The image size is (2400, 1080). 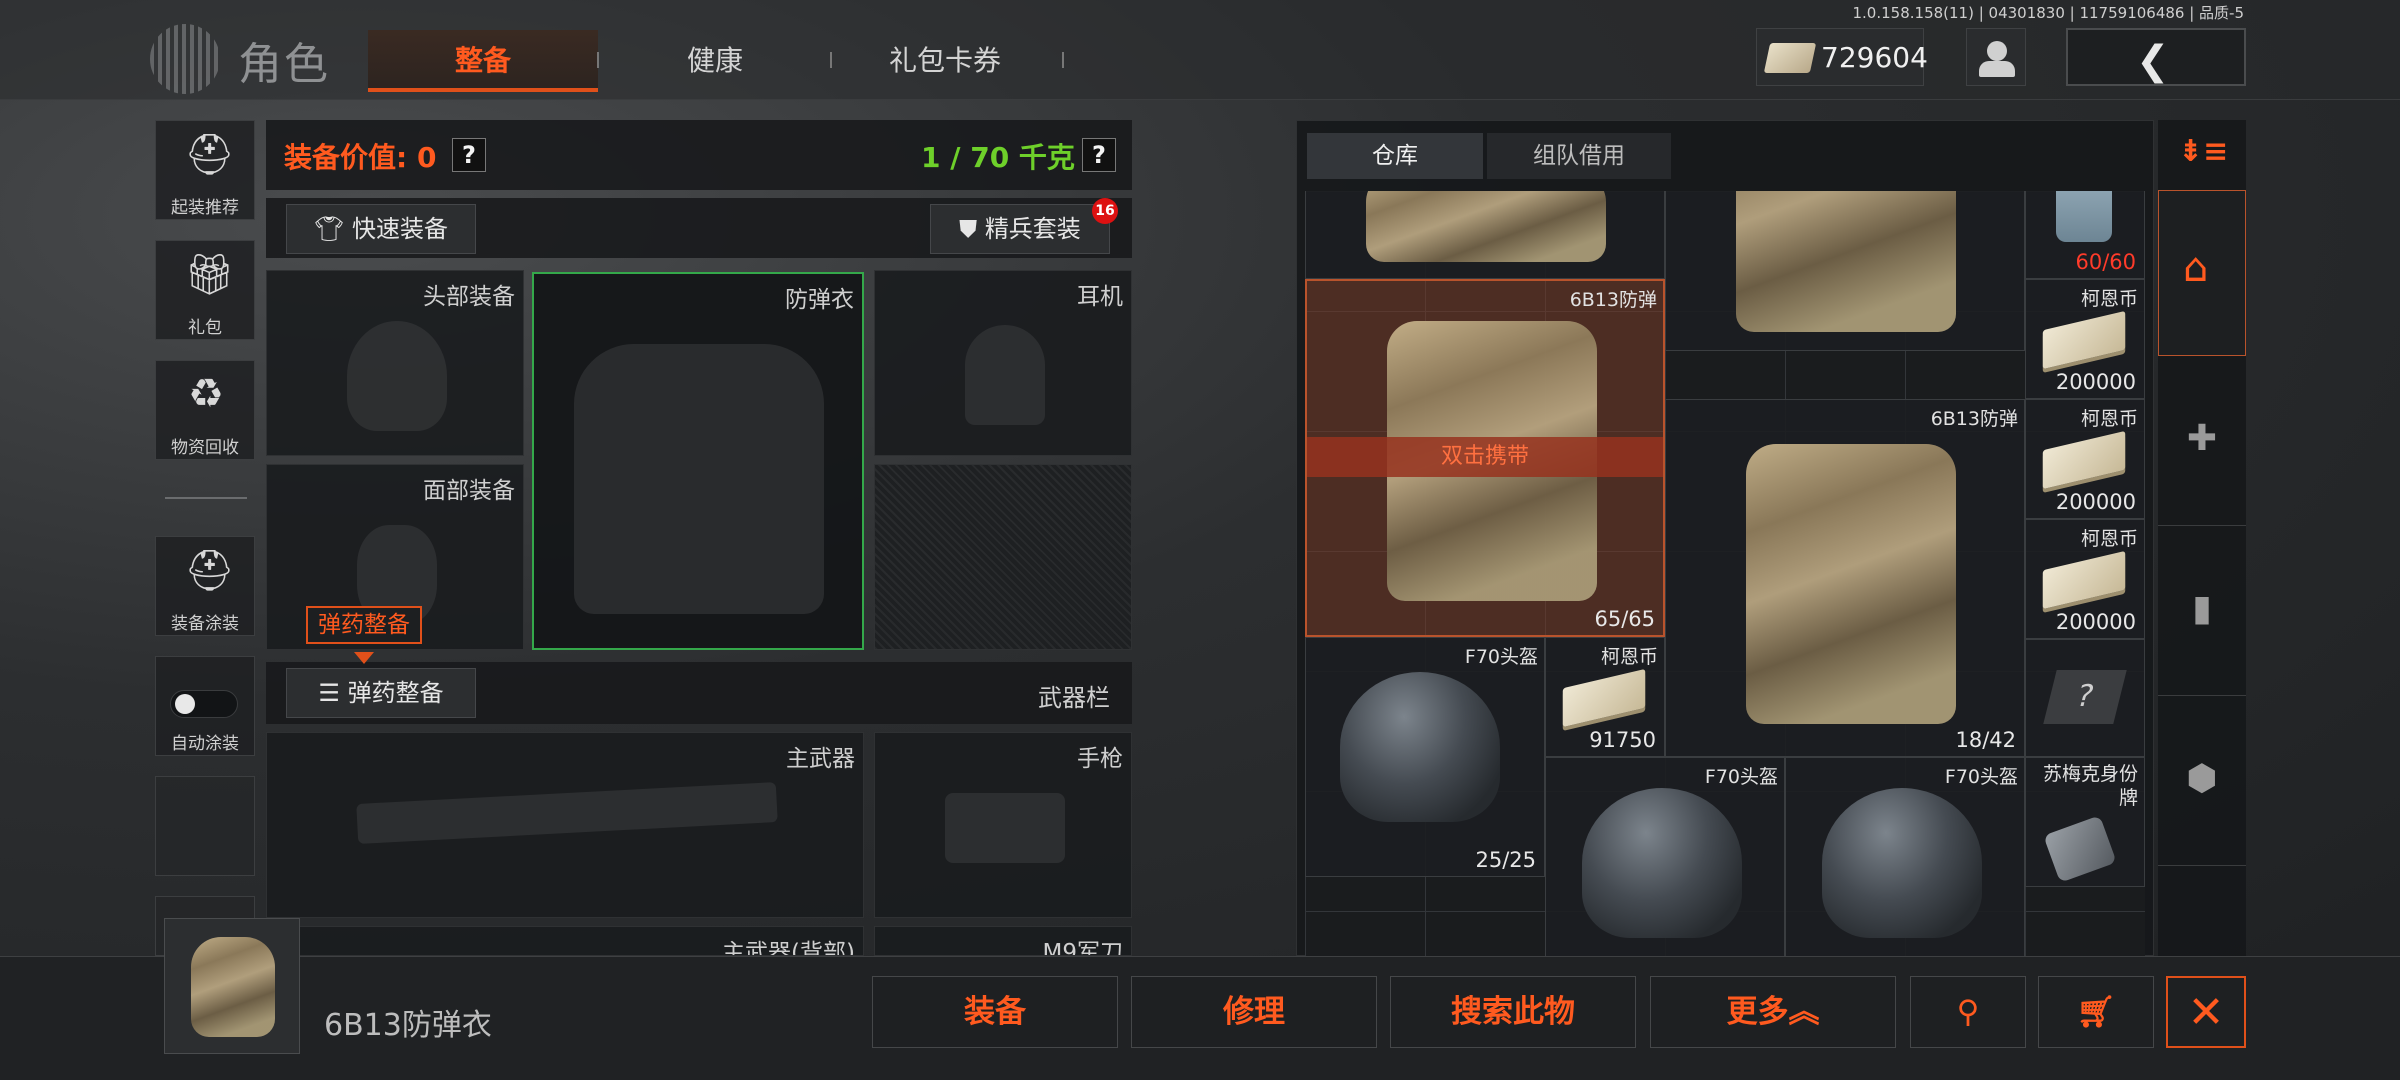 I want to click on chevron-up-double-icon: ︽, so click(x=1804, y=1012).